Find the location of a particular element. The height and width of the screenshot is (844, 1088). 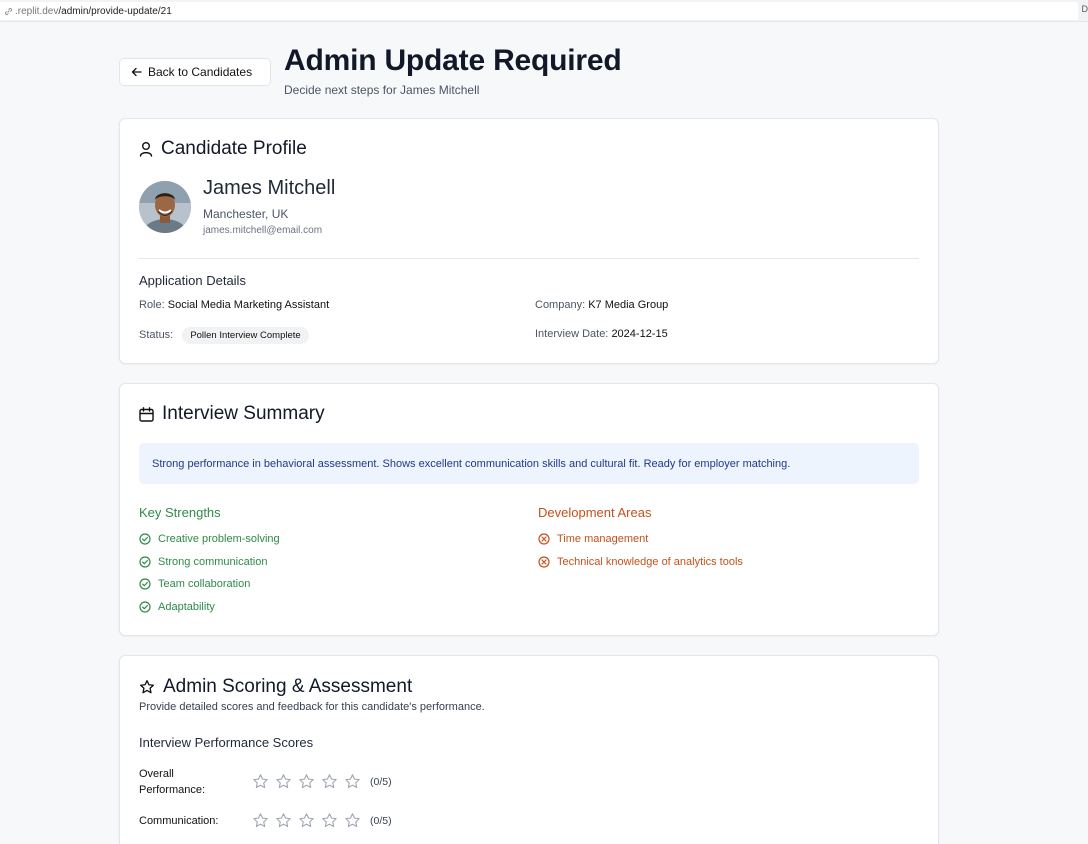

status-field: Status: Pollen Interview Complete is located at coordinates (224, 335).